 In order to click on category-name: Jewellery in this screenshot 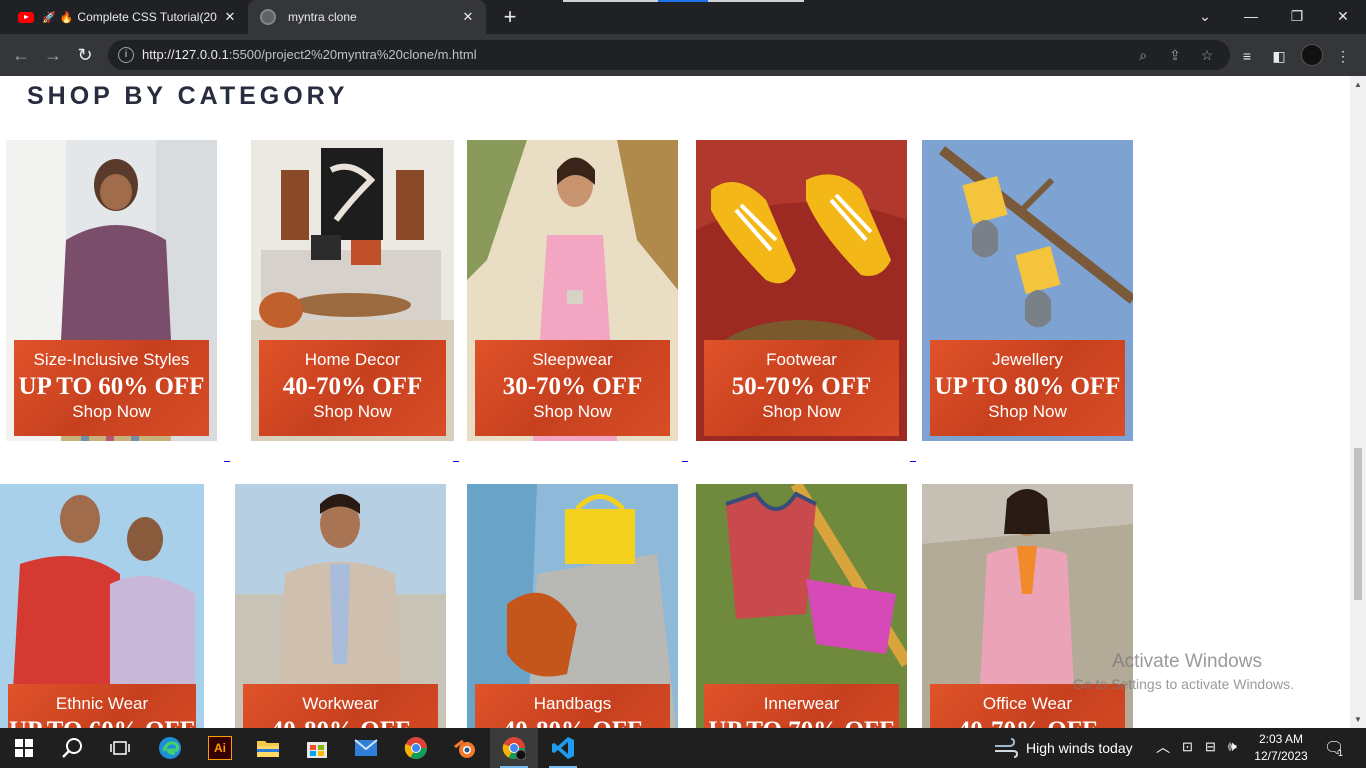, I will do `click(1027, 359)`.